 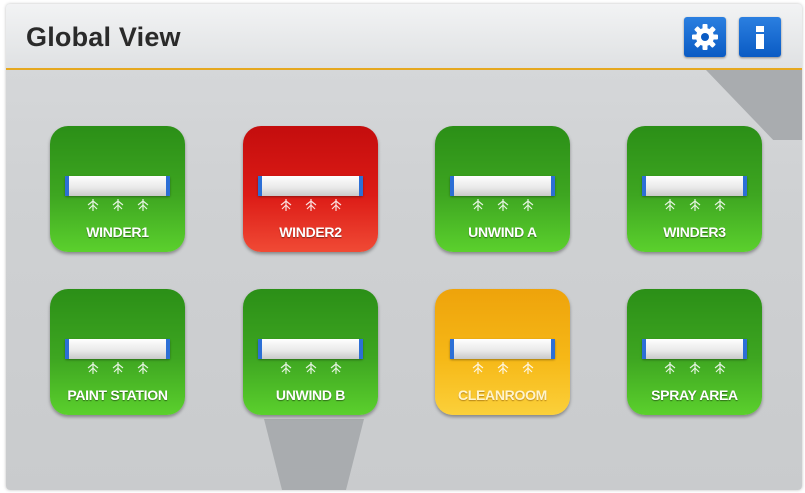 I want to click on zone-tile-cleanroom: CLEANROOM, so click(x=502, y=352).